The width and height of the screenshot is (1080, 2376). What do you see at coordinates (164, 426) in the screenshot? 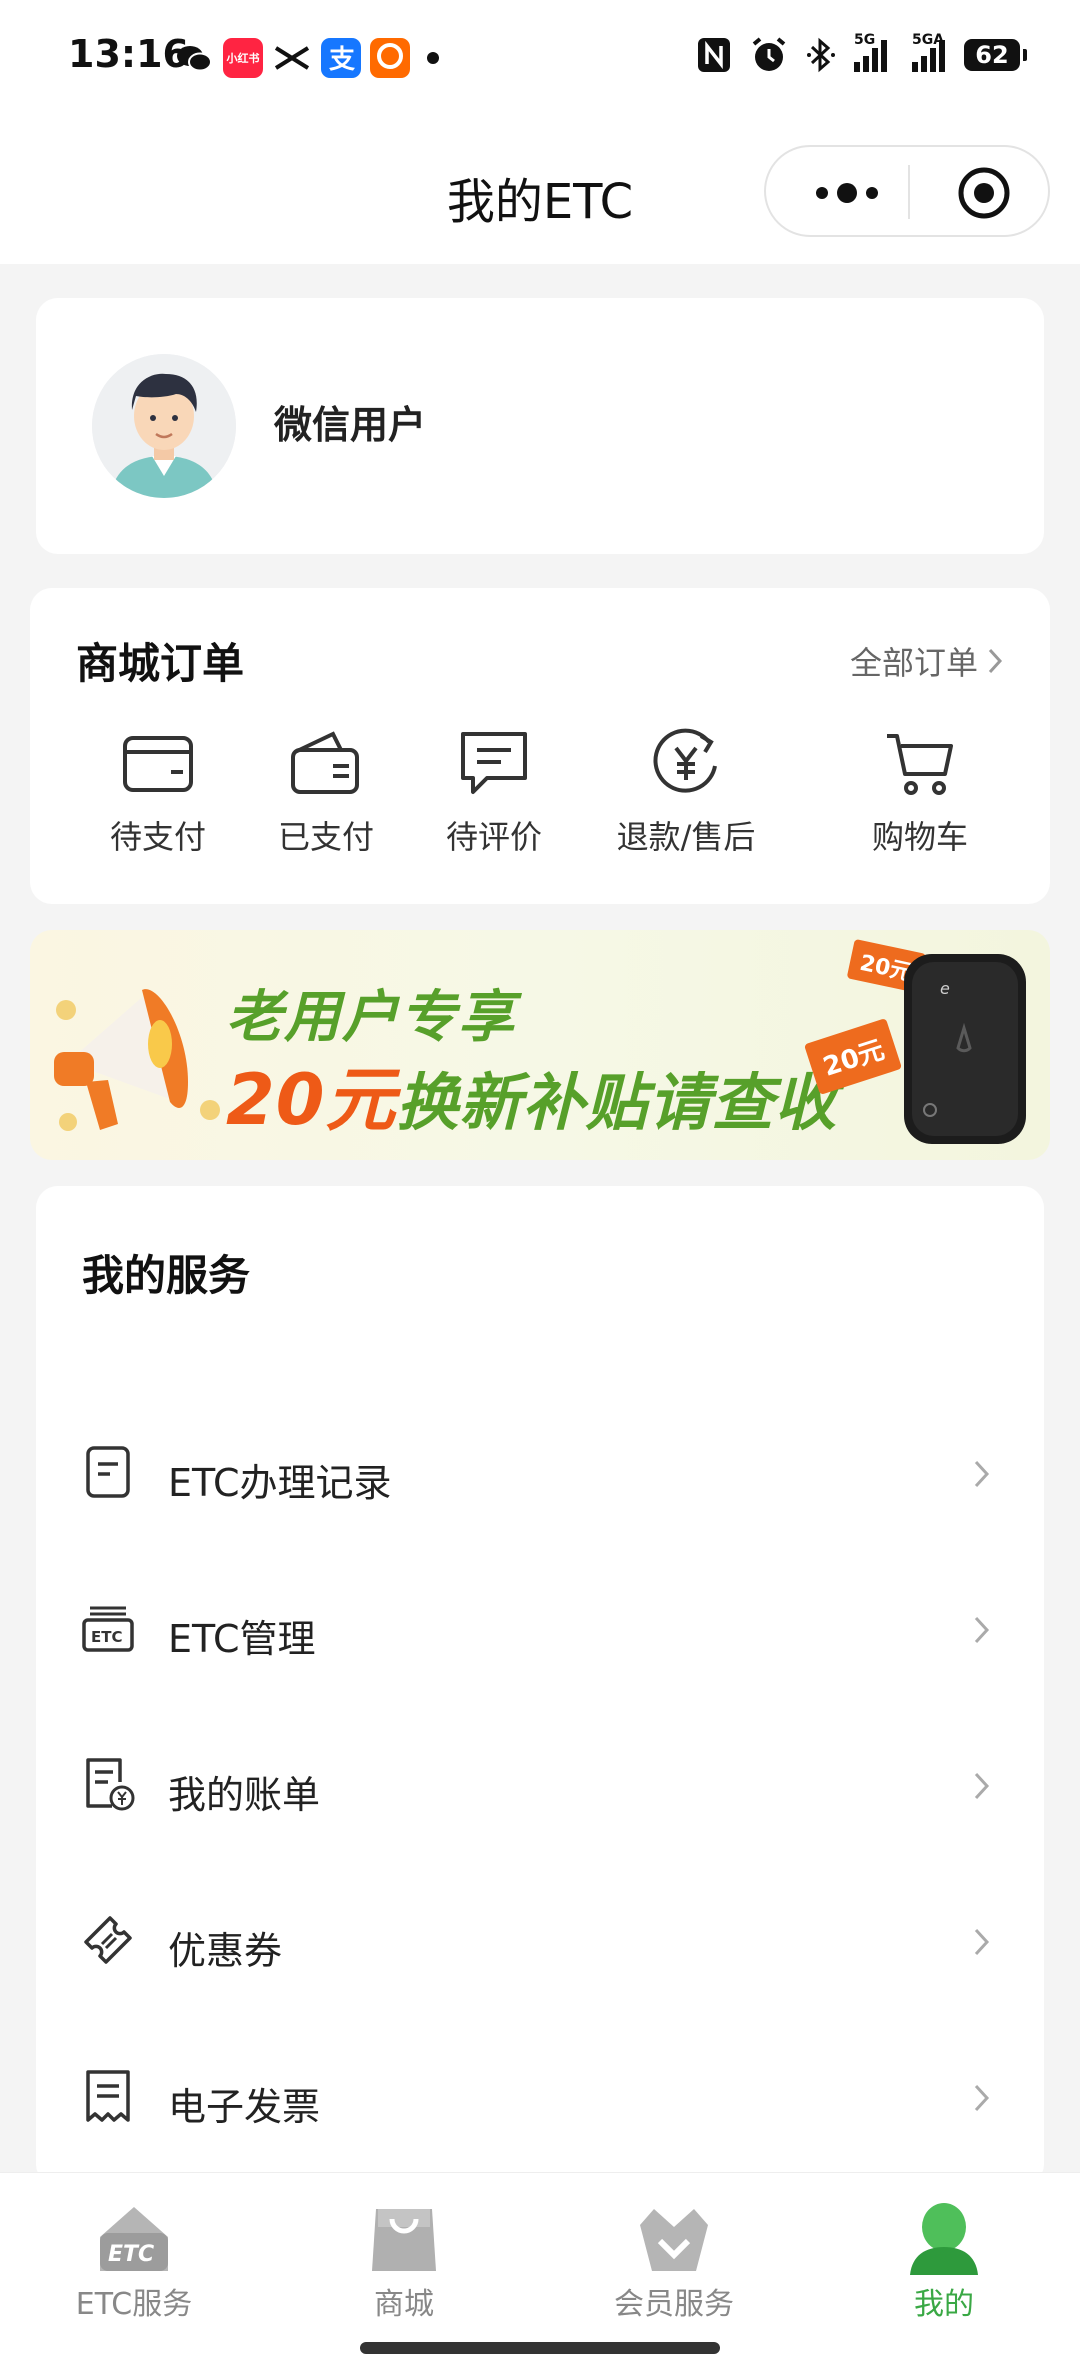
I see `avatar` at bounding box center [164, 426].